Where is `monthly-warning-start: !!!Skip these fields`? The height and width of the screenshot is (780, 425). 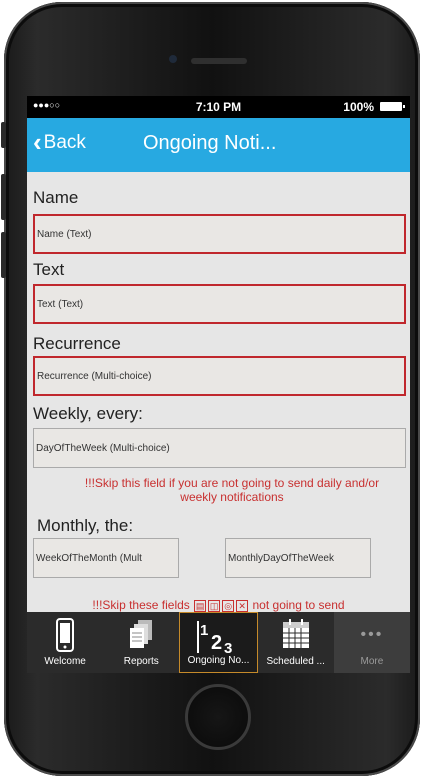
monthly-warning-start: !!!Skip these fields is located at coordinates (141, 605).